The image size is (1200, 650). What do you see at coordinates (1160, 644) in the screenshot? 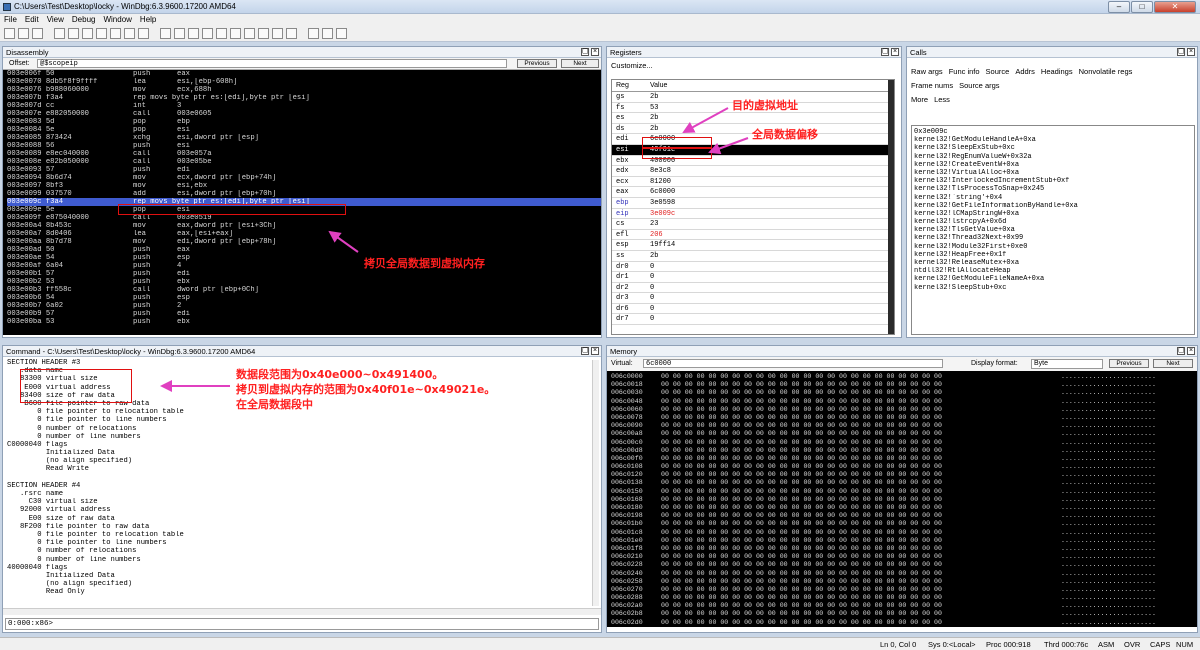
I see `status-caps: CAPS` at bounding box center [1160, 644].